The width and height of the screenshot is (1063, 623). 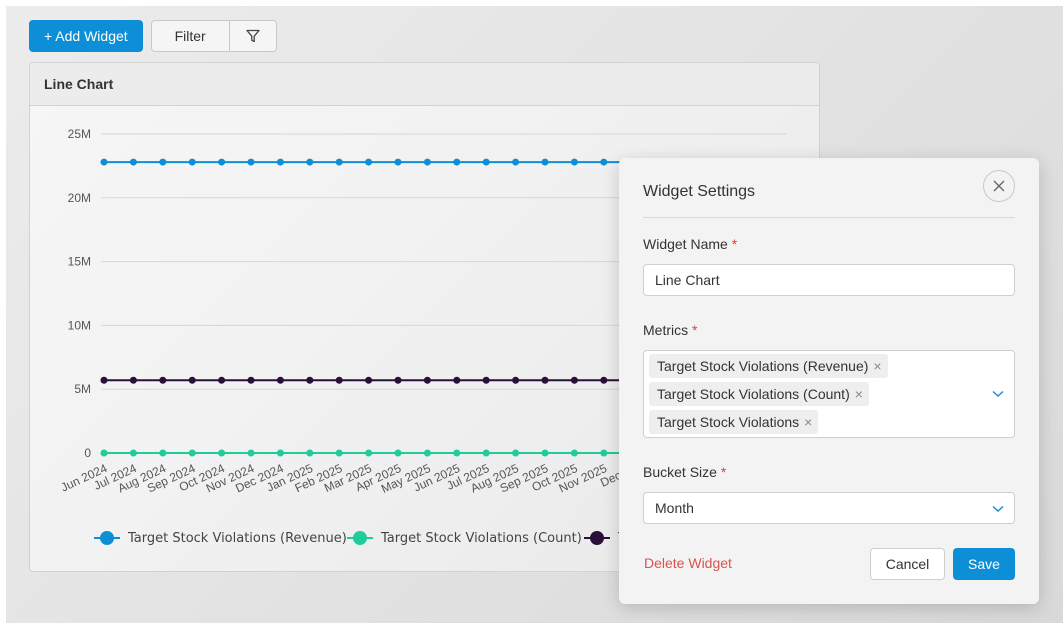 I want to click on widget-title: Line Chart, so click(x=424, y=84).